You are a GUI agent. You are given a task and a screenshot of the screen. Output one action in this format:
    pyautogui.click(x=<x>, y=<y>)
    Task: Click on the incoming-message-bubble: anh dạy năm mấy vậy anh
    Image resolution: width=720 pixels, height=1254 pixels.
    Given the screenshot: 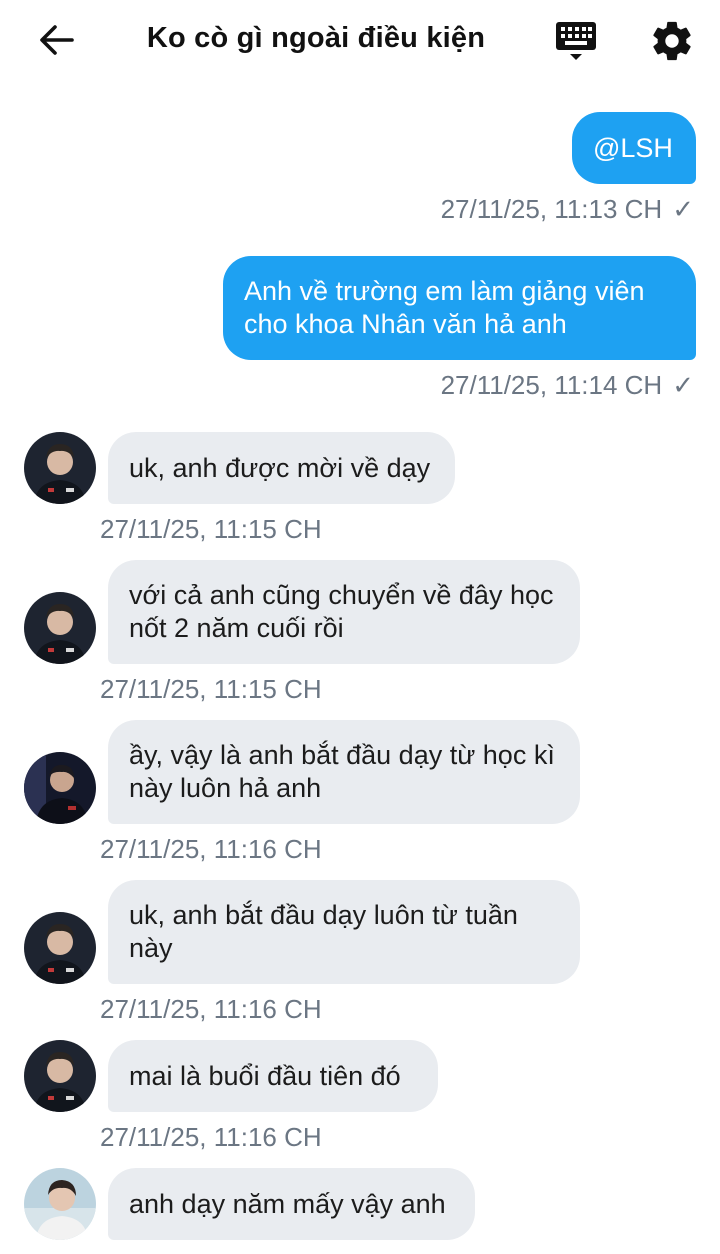 What is the action you would take?
    pyautogui.click(x=291, y=1204)
    